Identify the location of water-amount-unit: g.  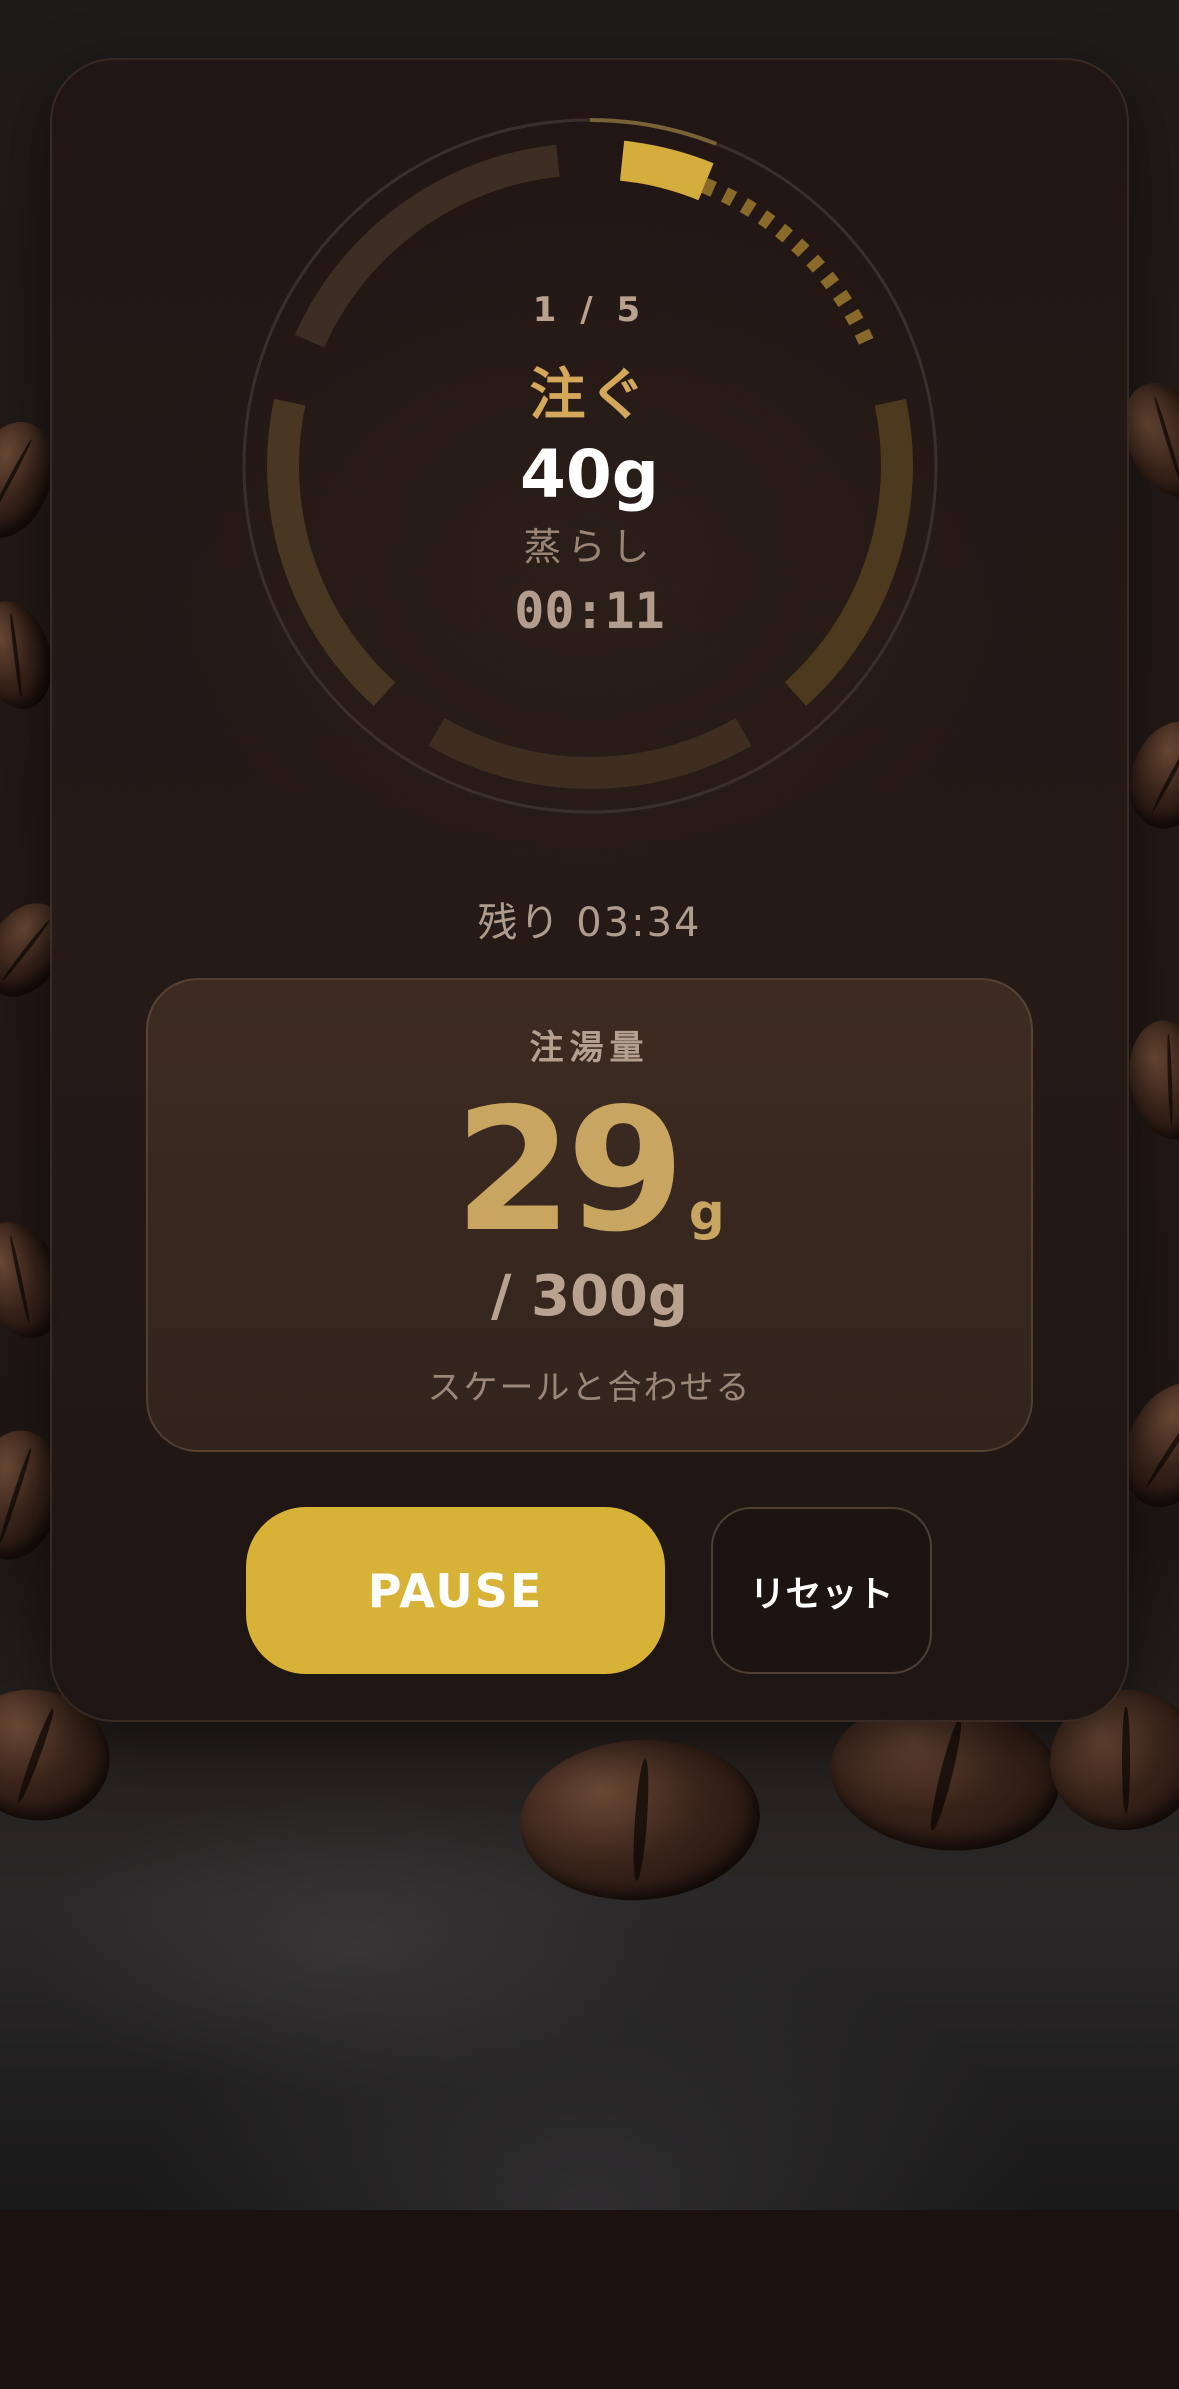
(706, 1212).